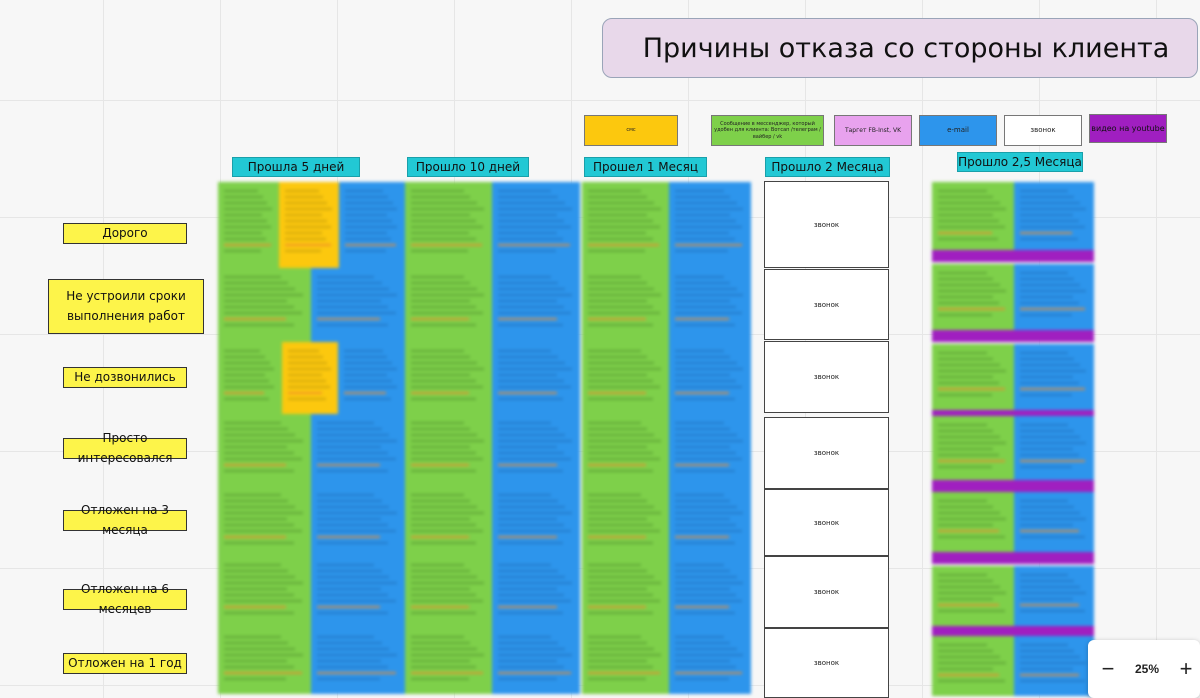 This screenshot has height=698, width=1200. Describe the element at coordinates (1147, 669) in the screenshot. I see `zoom-level: 25%` at that location.